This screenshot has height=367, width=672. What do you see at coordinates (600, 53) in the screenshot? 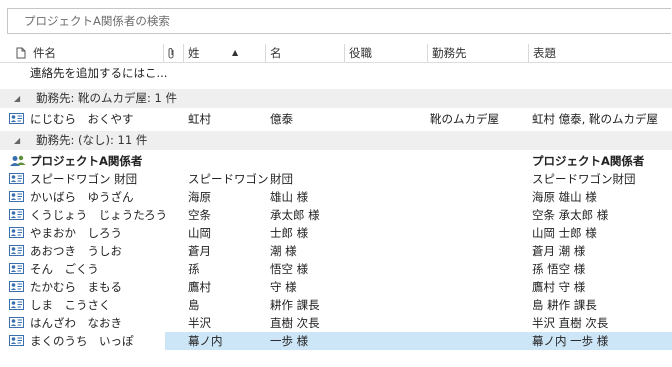
I see `column-title: 表題` at bounding box center [600, 53].